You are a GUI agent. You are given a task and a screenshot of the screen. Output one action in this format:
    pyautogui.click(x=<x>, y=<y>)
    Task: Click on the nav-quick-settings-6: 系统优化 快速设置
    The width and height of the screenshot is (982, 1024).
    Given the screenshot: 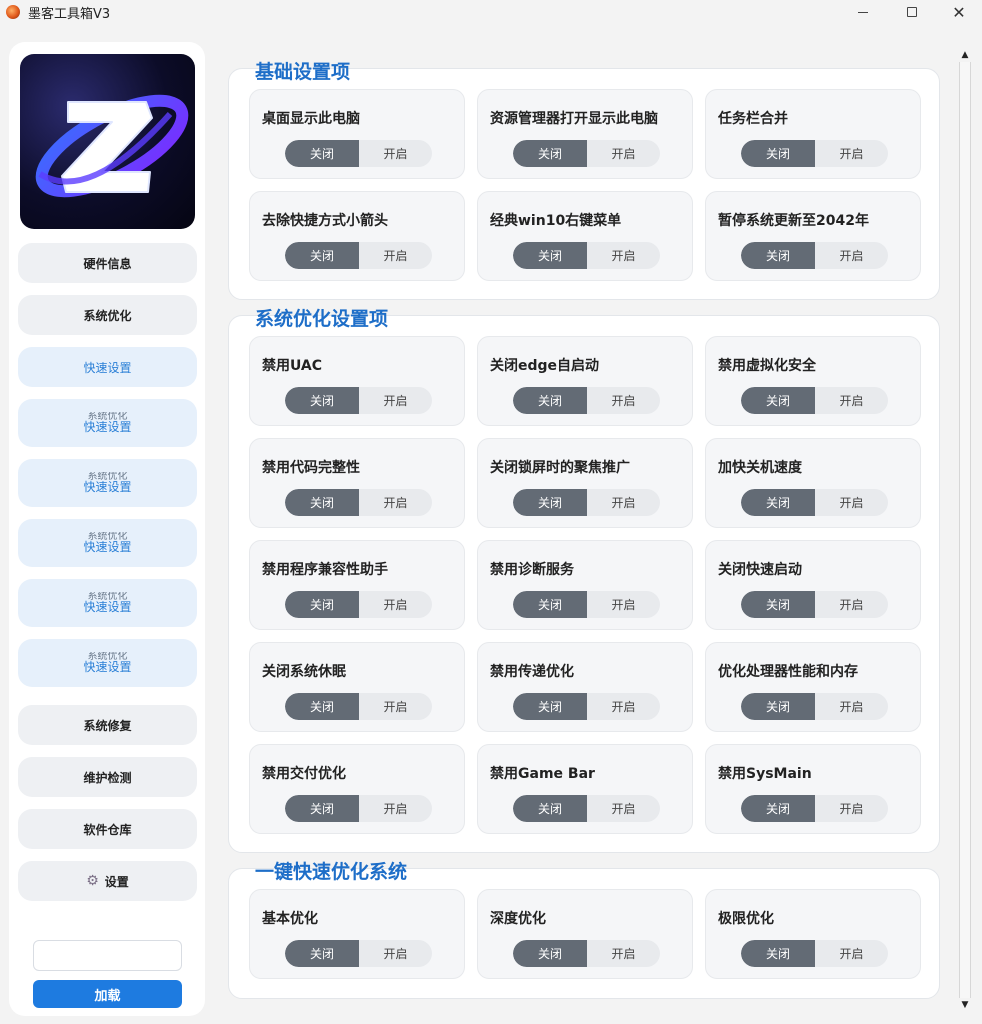 What is the action you would take?
    pyautogui.click(x=107, y=663)
    